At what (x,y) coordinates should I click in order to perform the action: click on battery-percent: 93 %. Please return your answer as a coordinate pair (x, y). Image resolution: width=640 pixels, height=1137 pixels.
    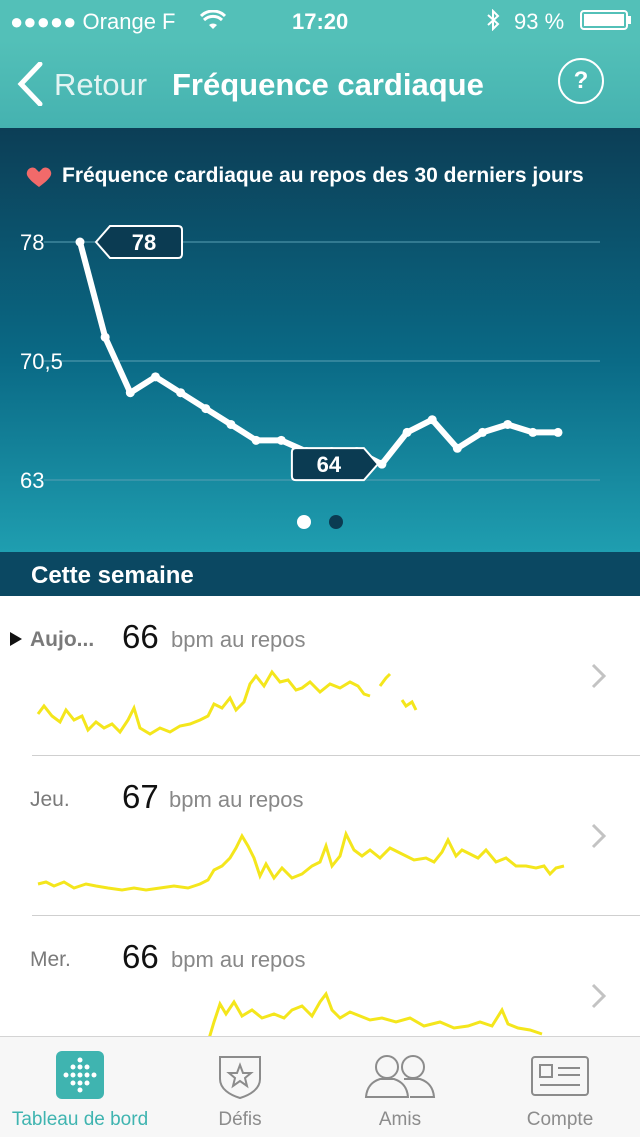
    Looking at the image, I should click on (539, 21).